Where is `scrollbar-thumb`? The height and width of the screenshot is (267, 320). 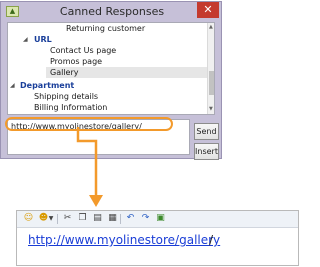 scrollbar-thumb is located at coordinates (211, 83).